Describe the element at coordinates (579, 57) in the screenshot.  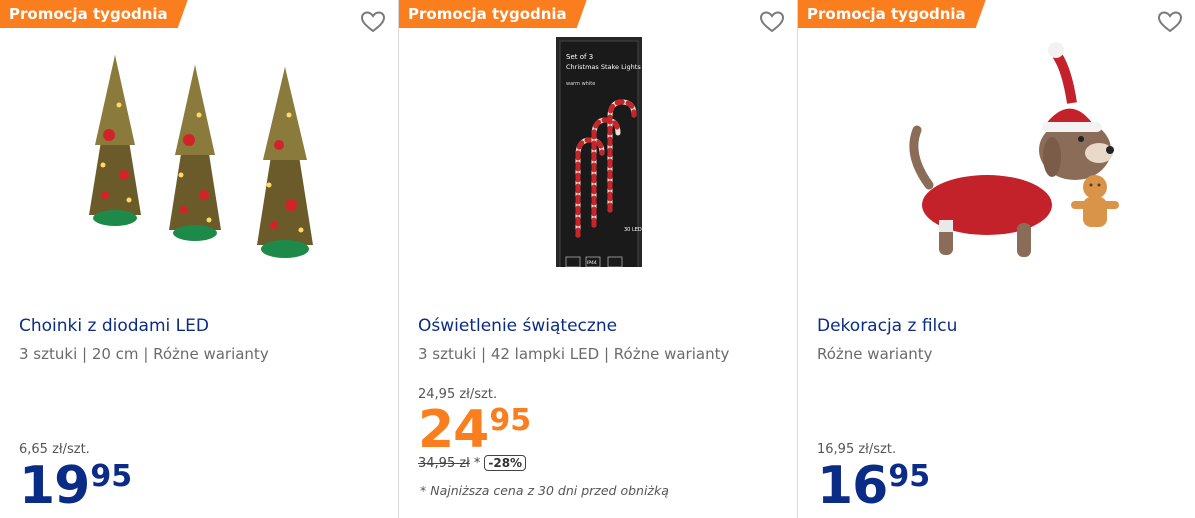
I see `box-title: Set of 3` at that location.